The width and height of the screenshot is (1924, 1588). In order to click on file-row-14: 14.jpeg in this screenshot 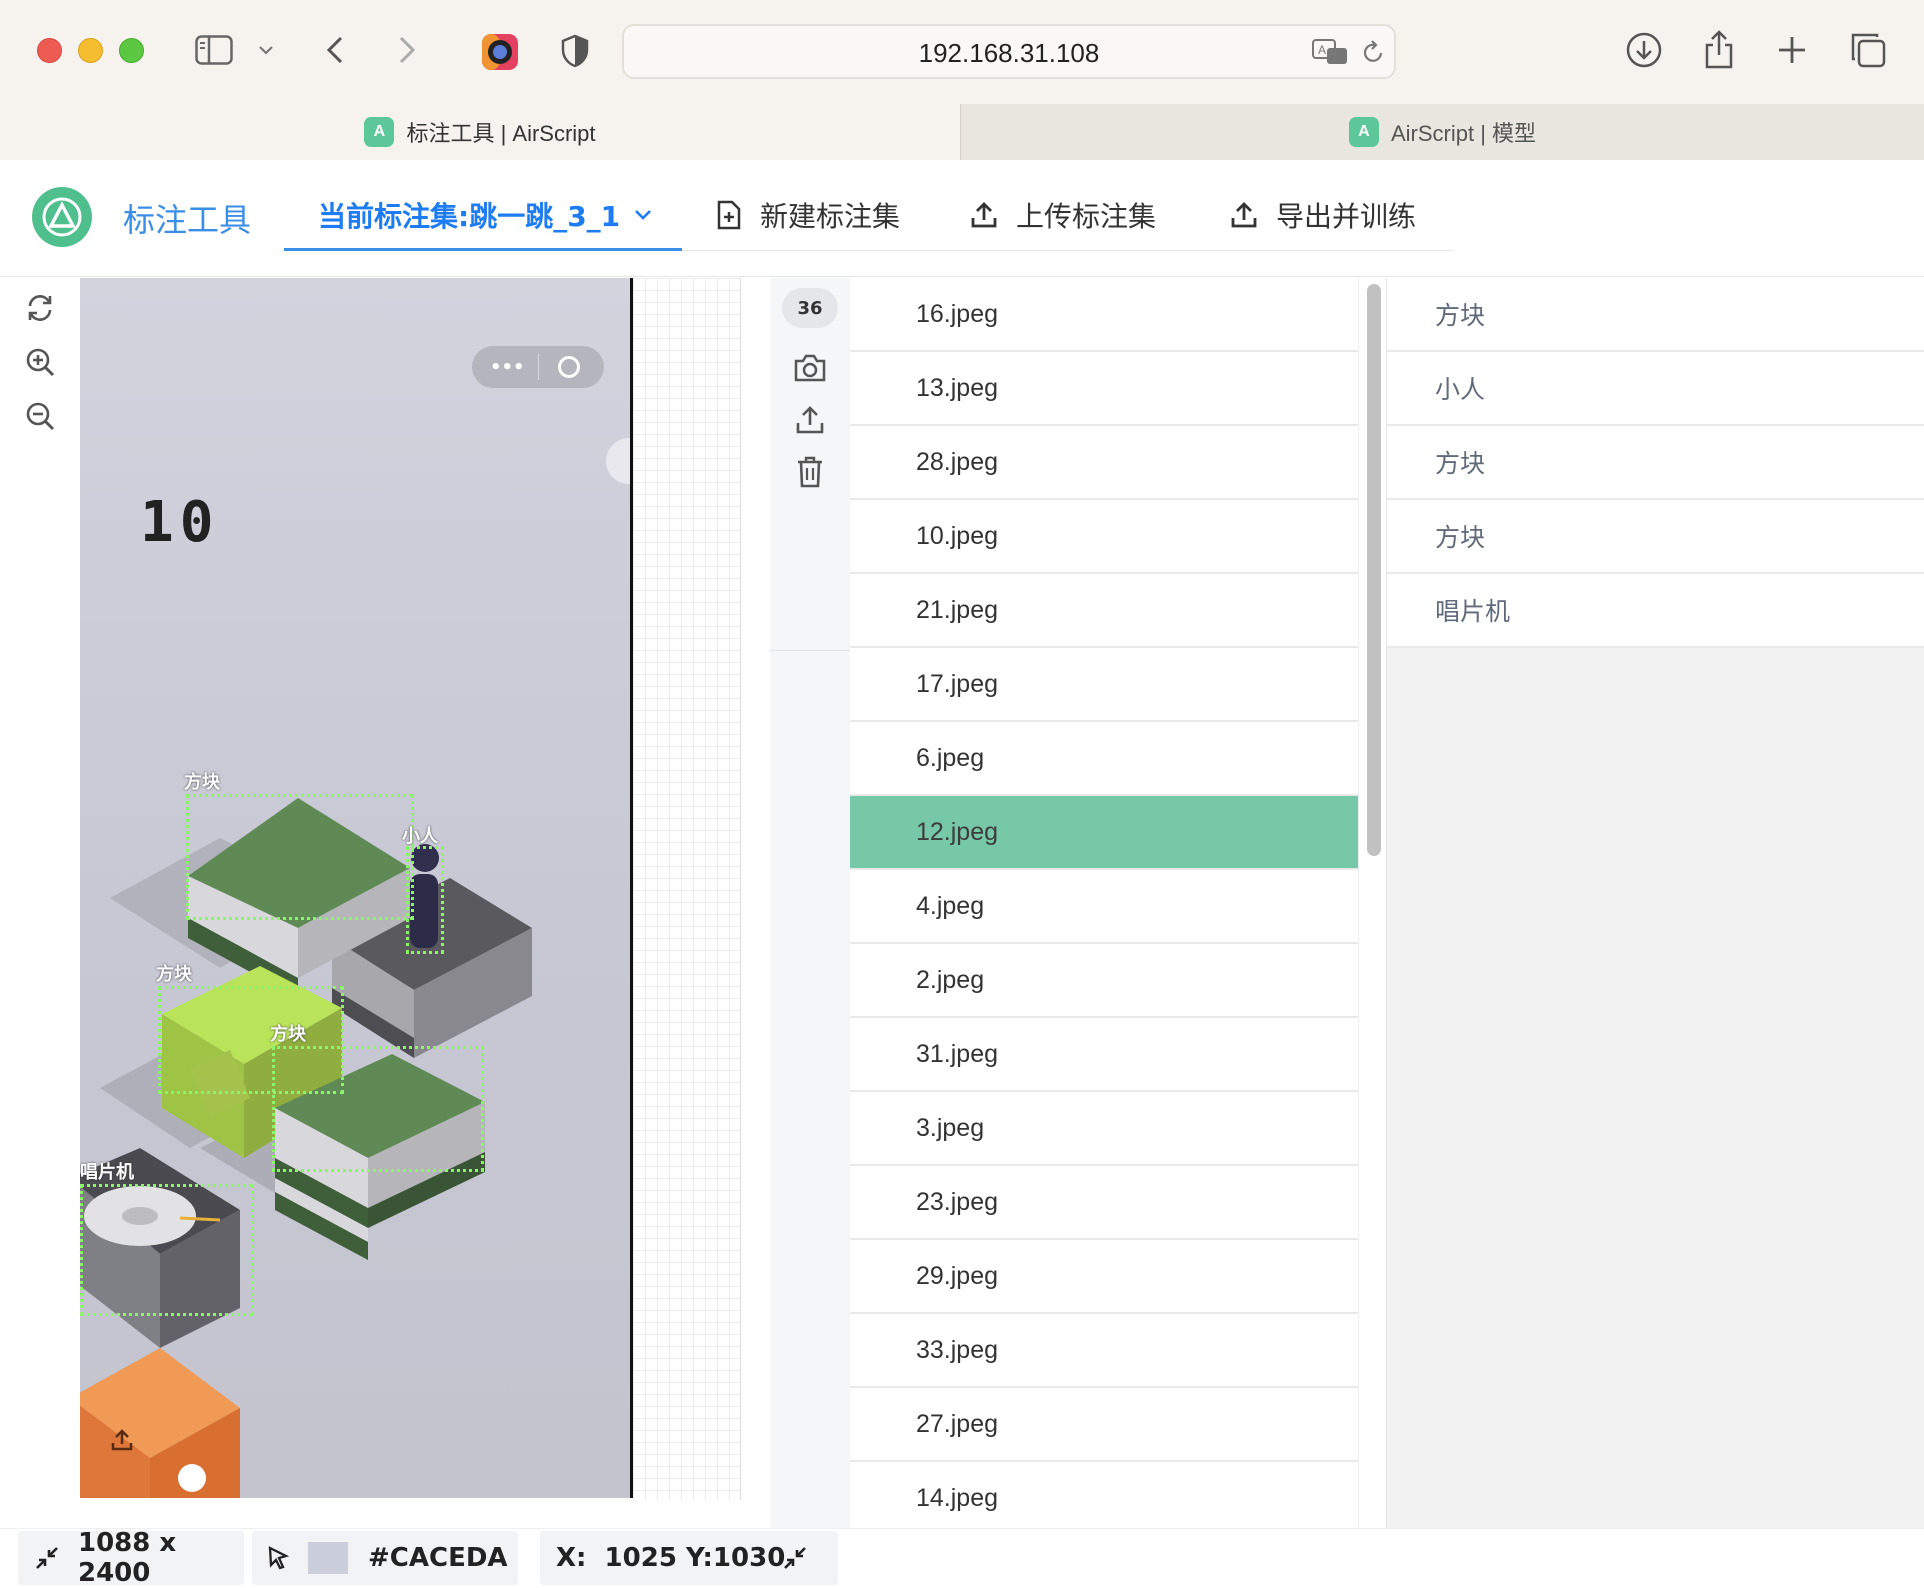, I will do `click(1104, 1495)`.